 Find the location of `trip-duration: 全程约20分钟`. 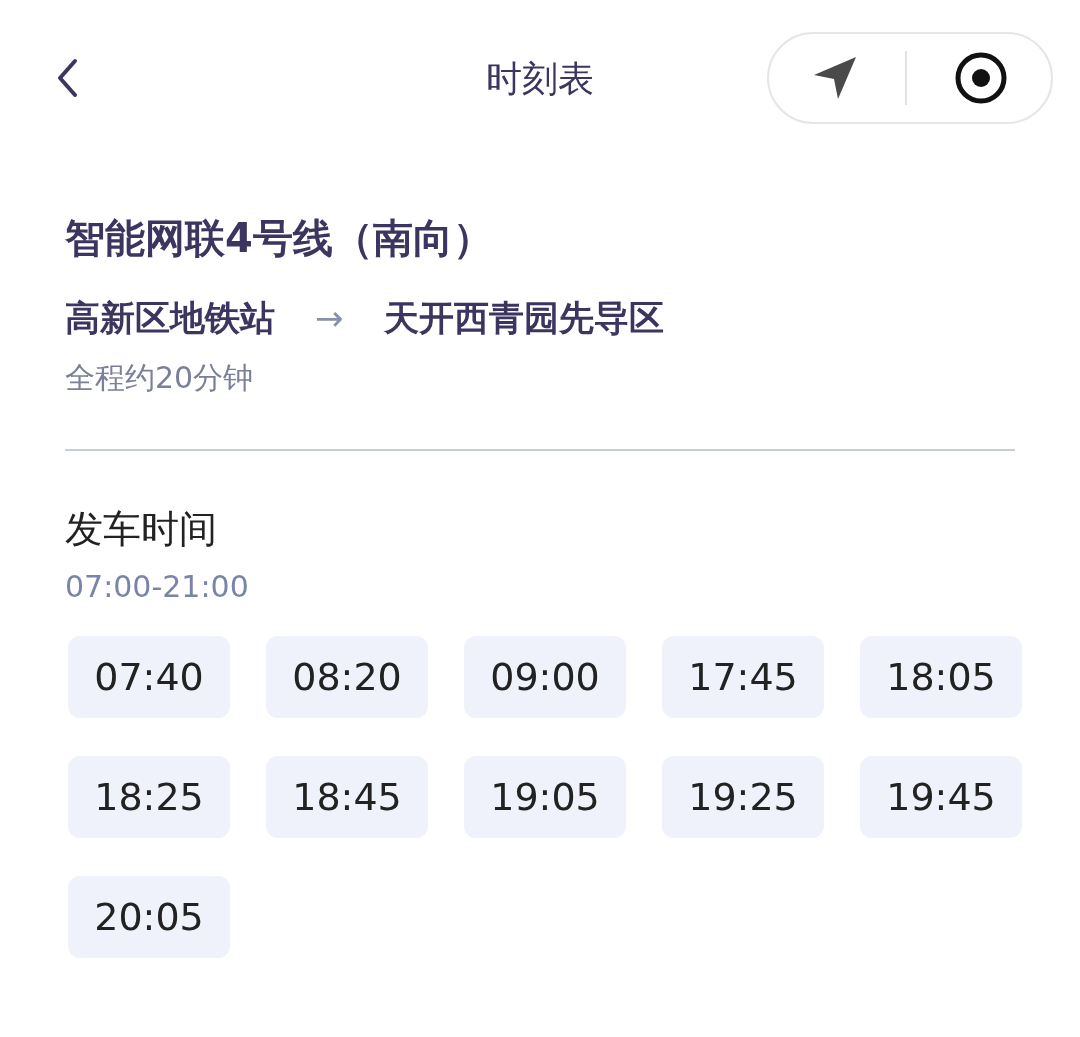

trip-duration: 全程约20分钟 is located at coordinates (160, 378).